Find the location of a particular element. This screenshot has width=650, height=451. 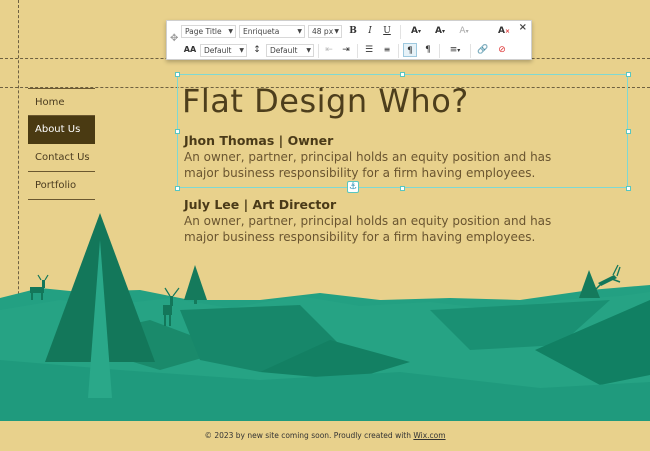

size-select-value: 48 px is located at coordinates (323, 31).